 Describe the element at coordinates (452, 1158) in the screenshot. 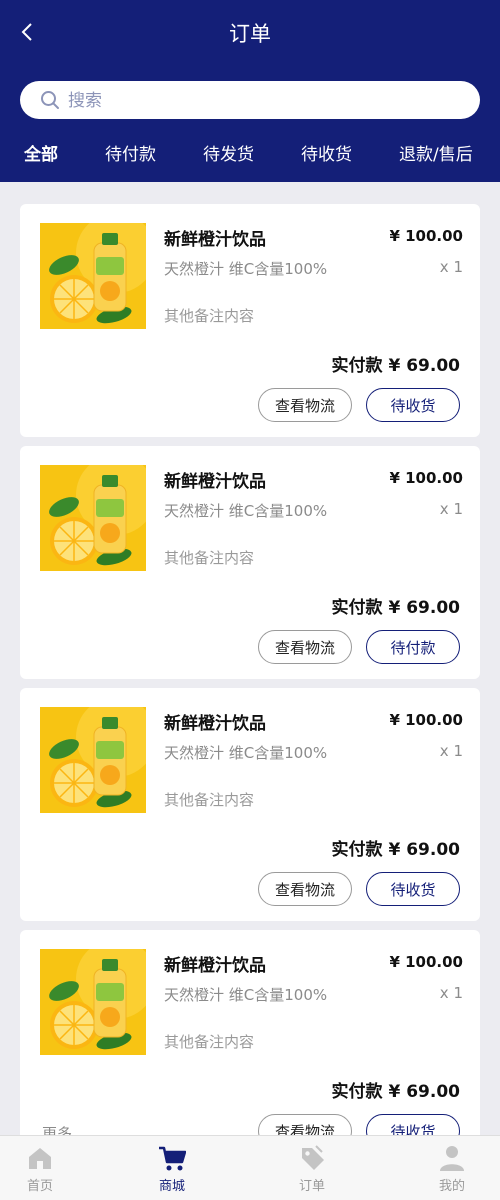

I see `user-icon` at that location.